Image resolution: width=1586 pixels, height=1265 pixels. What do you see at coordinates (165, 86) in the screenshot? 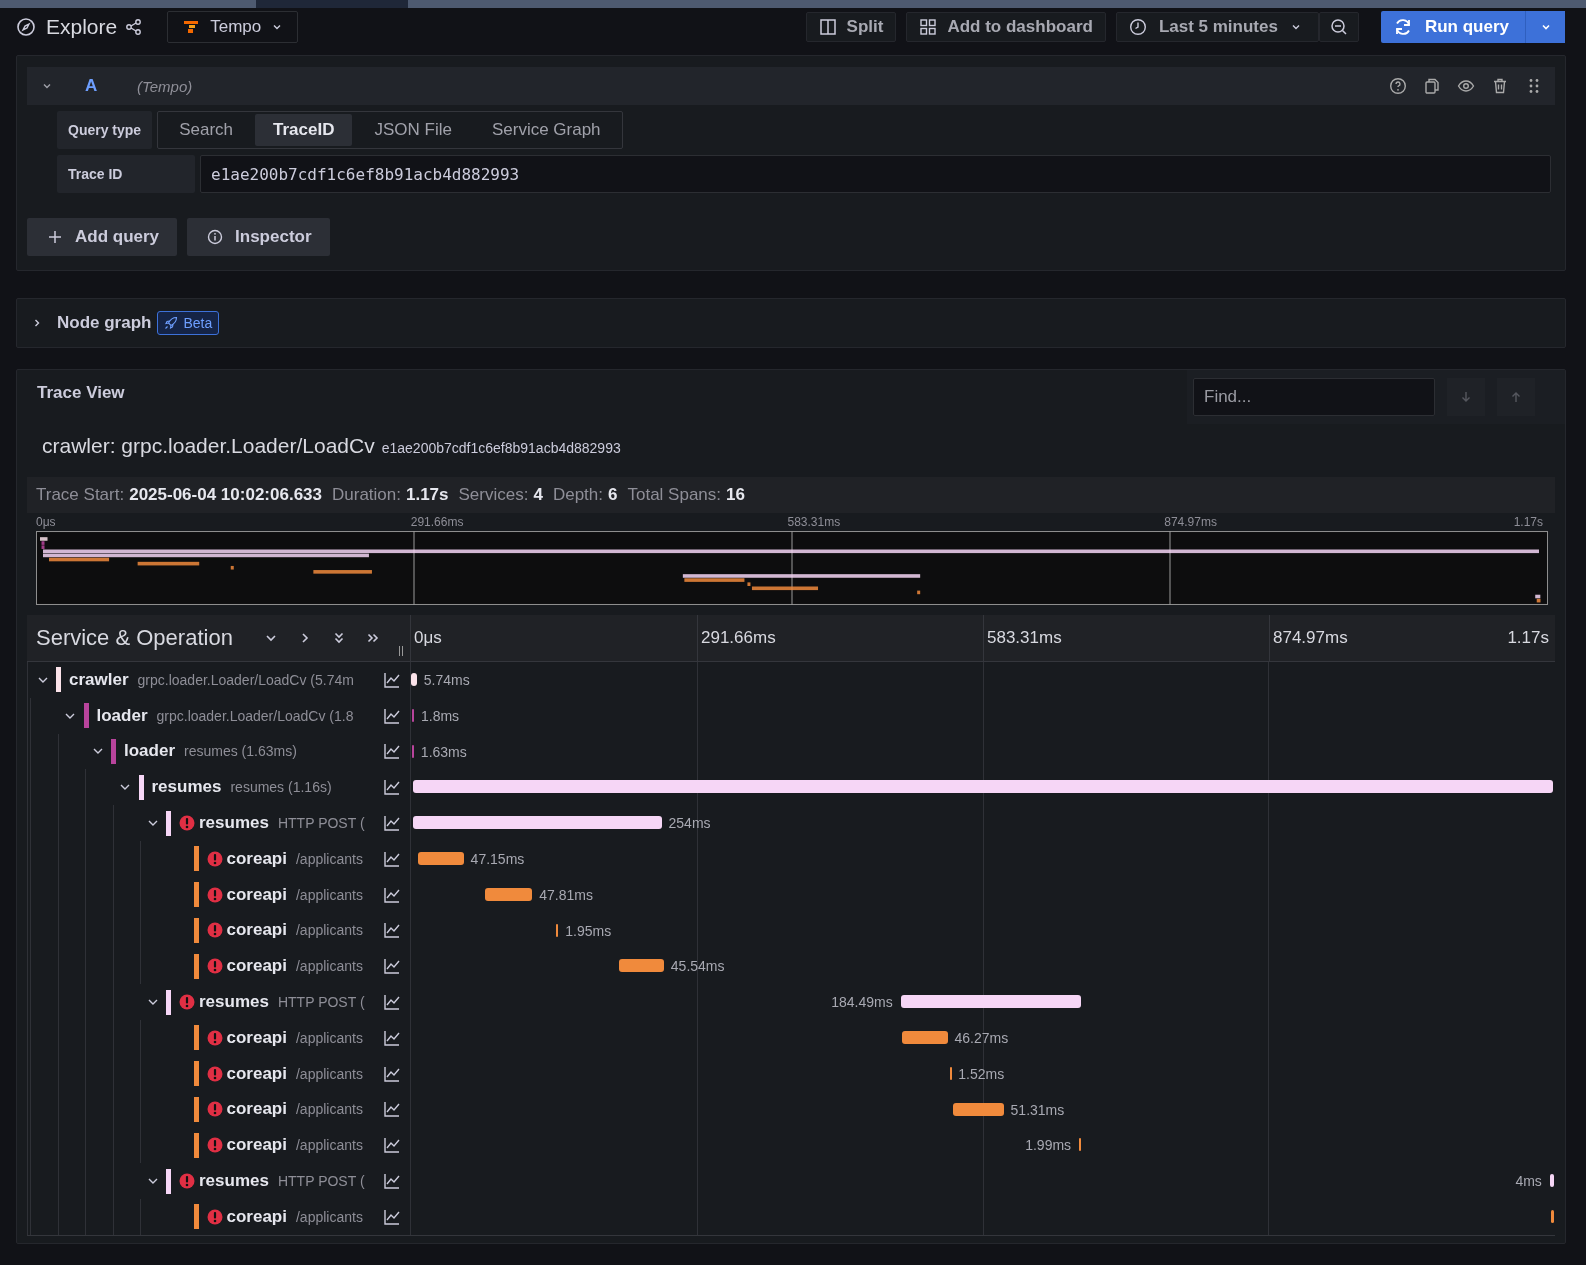
I see `datasource-name: (Tempo)` at bounding box center [165, 86].